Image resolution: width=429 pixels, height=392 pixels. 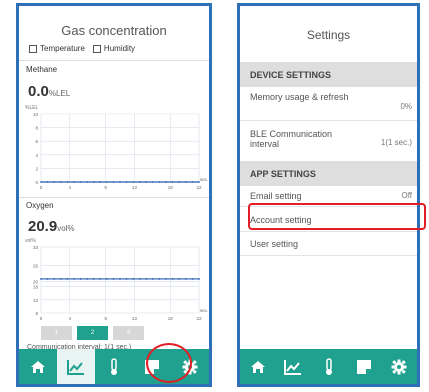 I want to click on device-settings-header: DEVICE SETTINGS, so click(x=328, y=74).